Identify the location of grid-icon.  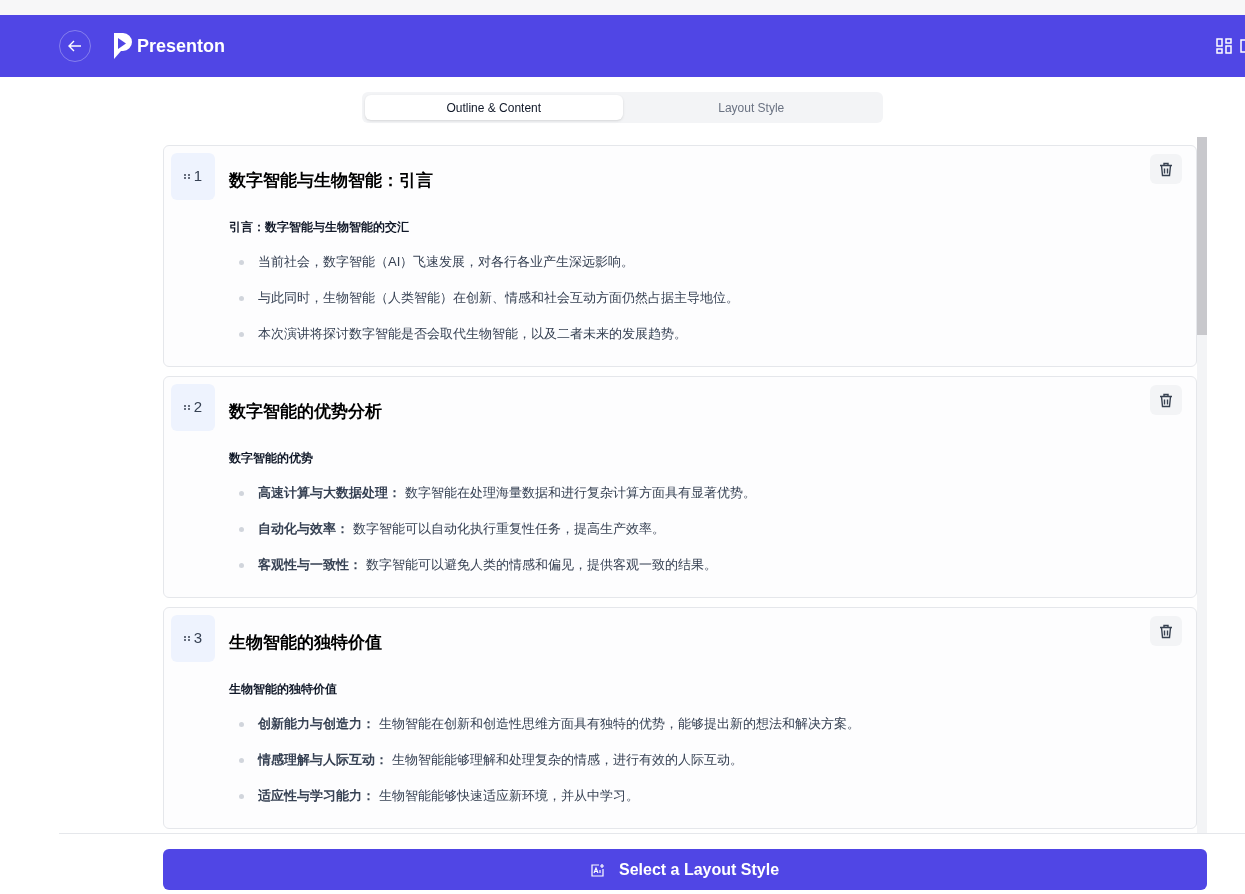
(1224, 46).